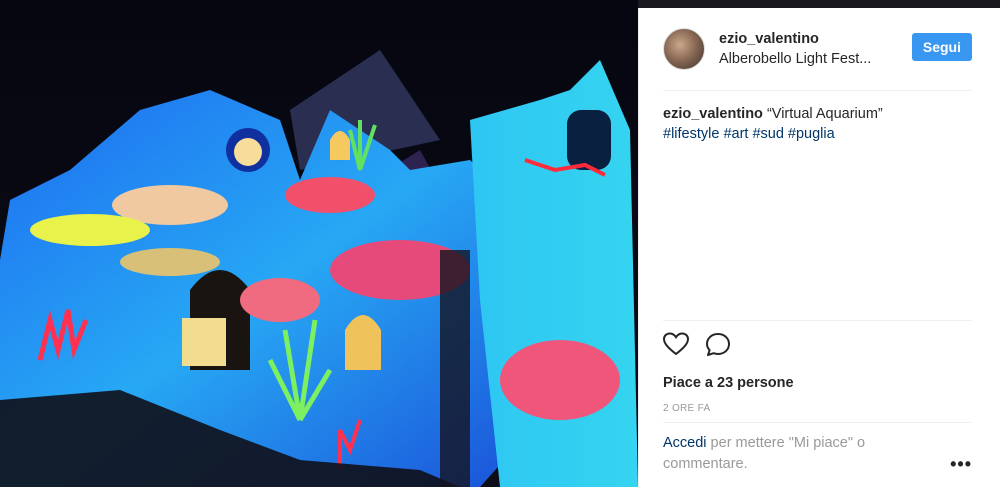  I want to click on caption-username: ezio_valentino, so click(713, 114).